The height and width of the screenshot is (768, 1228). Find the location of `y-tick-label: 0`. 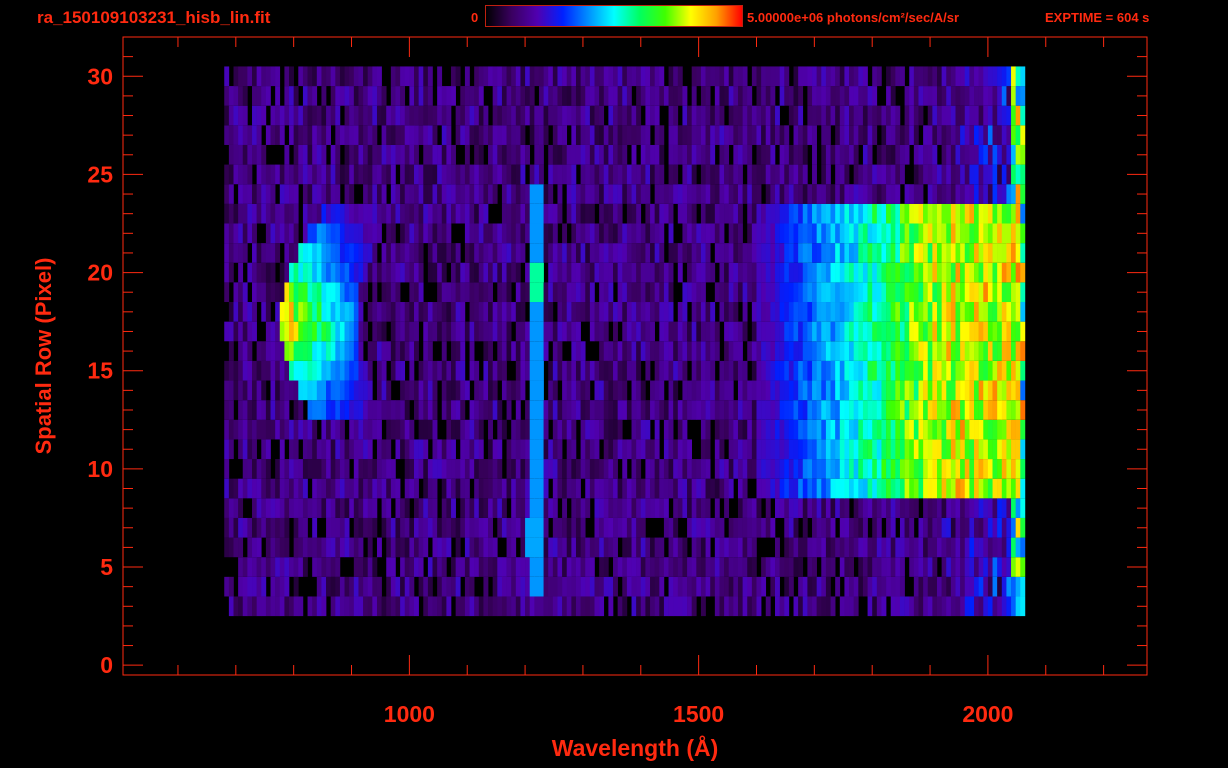

y-tick-label: 0 is located at coordinates (106, 665).